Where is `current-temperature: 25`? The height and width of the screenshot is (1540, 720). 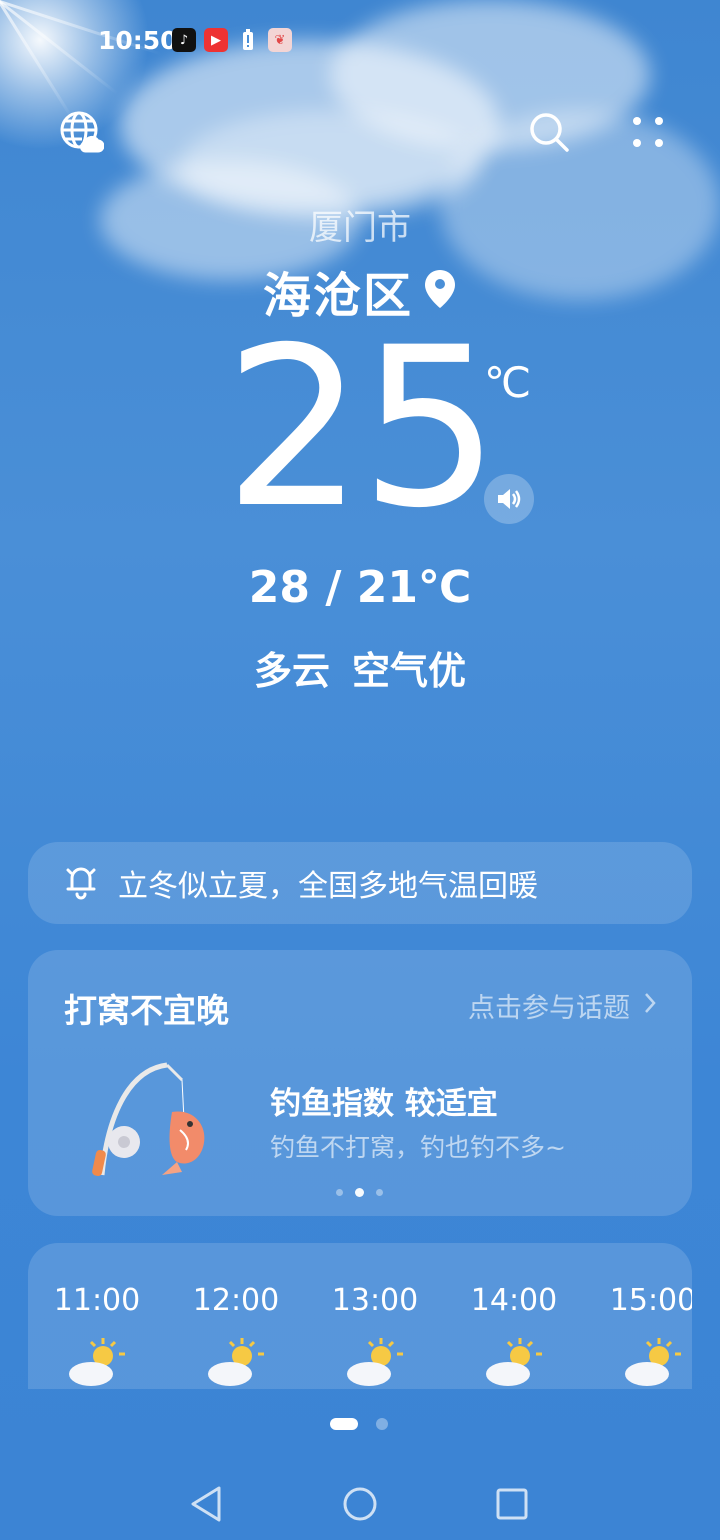
current-temperature: 25 is located at coordinates (362, 428).